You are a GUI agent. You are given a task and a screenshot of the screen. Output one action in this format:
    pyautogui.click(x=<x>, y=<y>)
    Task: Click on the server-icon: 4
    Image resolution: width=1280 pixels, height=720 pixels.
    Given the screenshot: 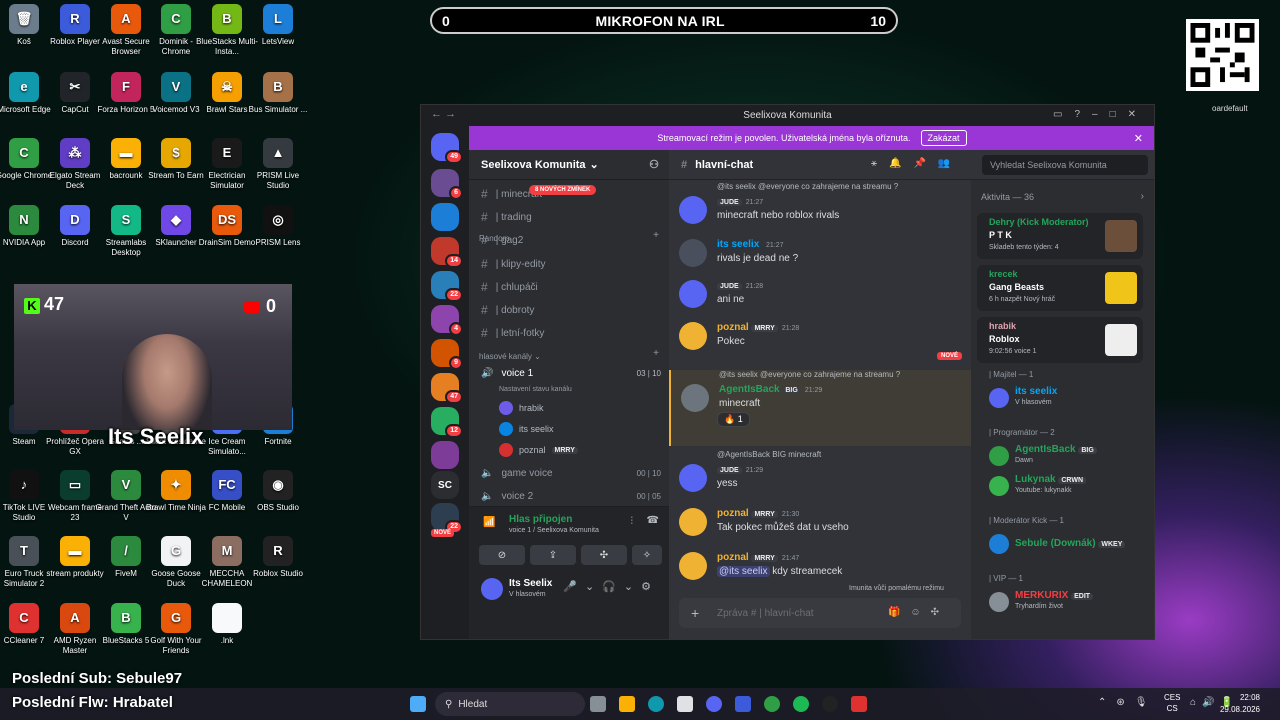 What is the action you would take?
    pyautogui.click(x=447, y=320)
    